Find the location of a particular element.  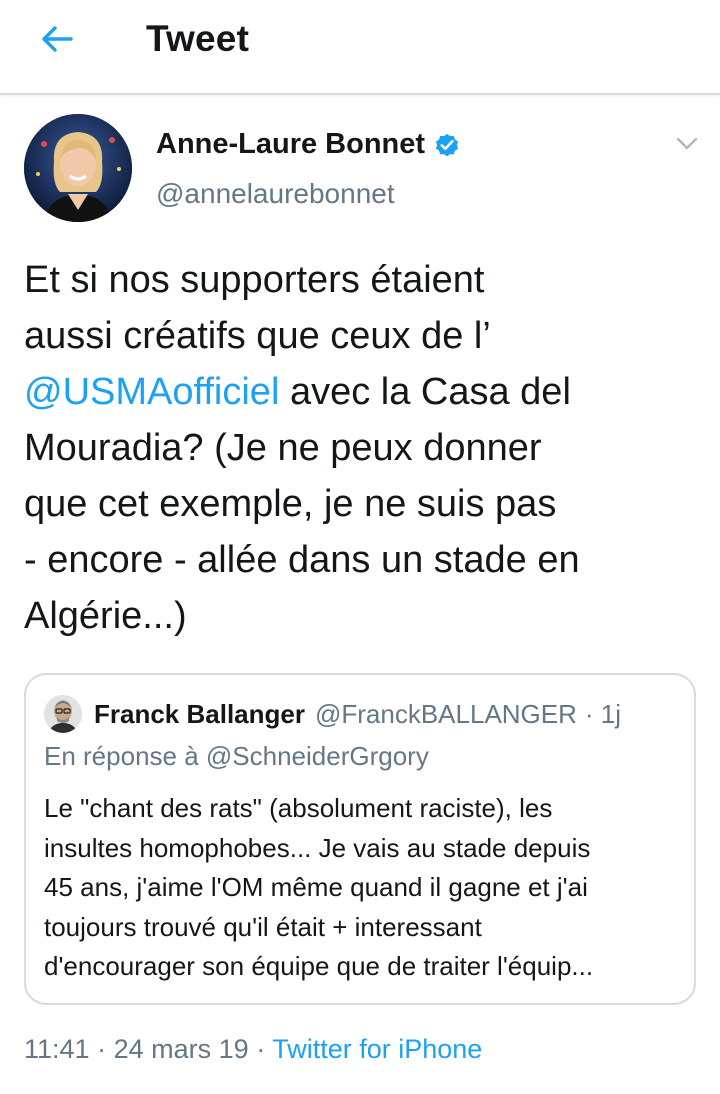

mention-link: @USMAofficiel is located at coordinates (151, 392).